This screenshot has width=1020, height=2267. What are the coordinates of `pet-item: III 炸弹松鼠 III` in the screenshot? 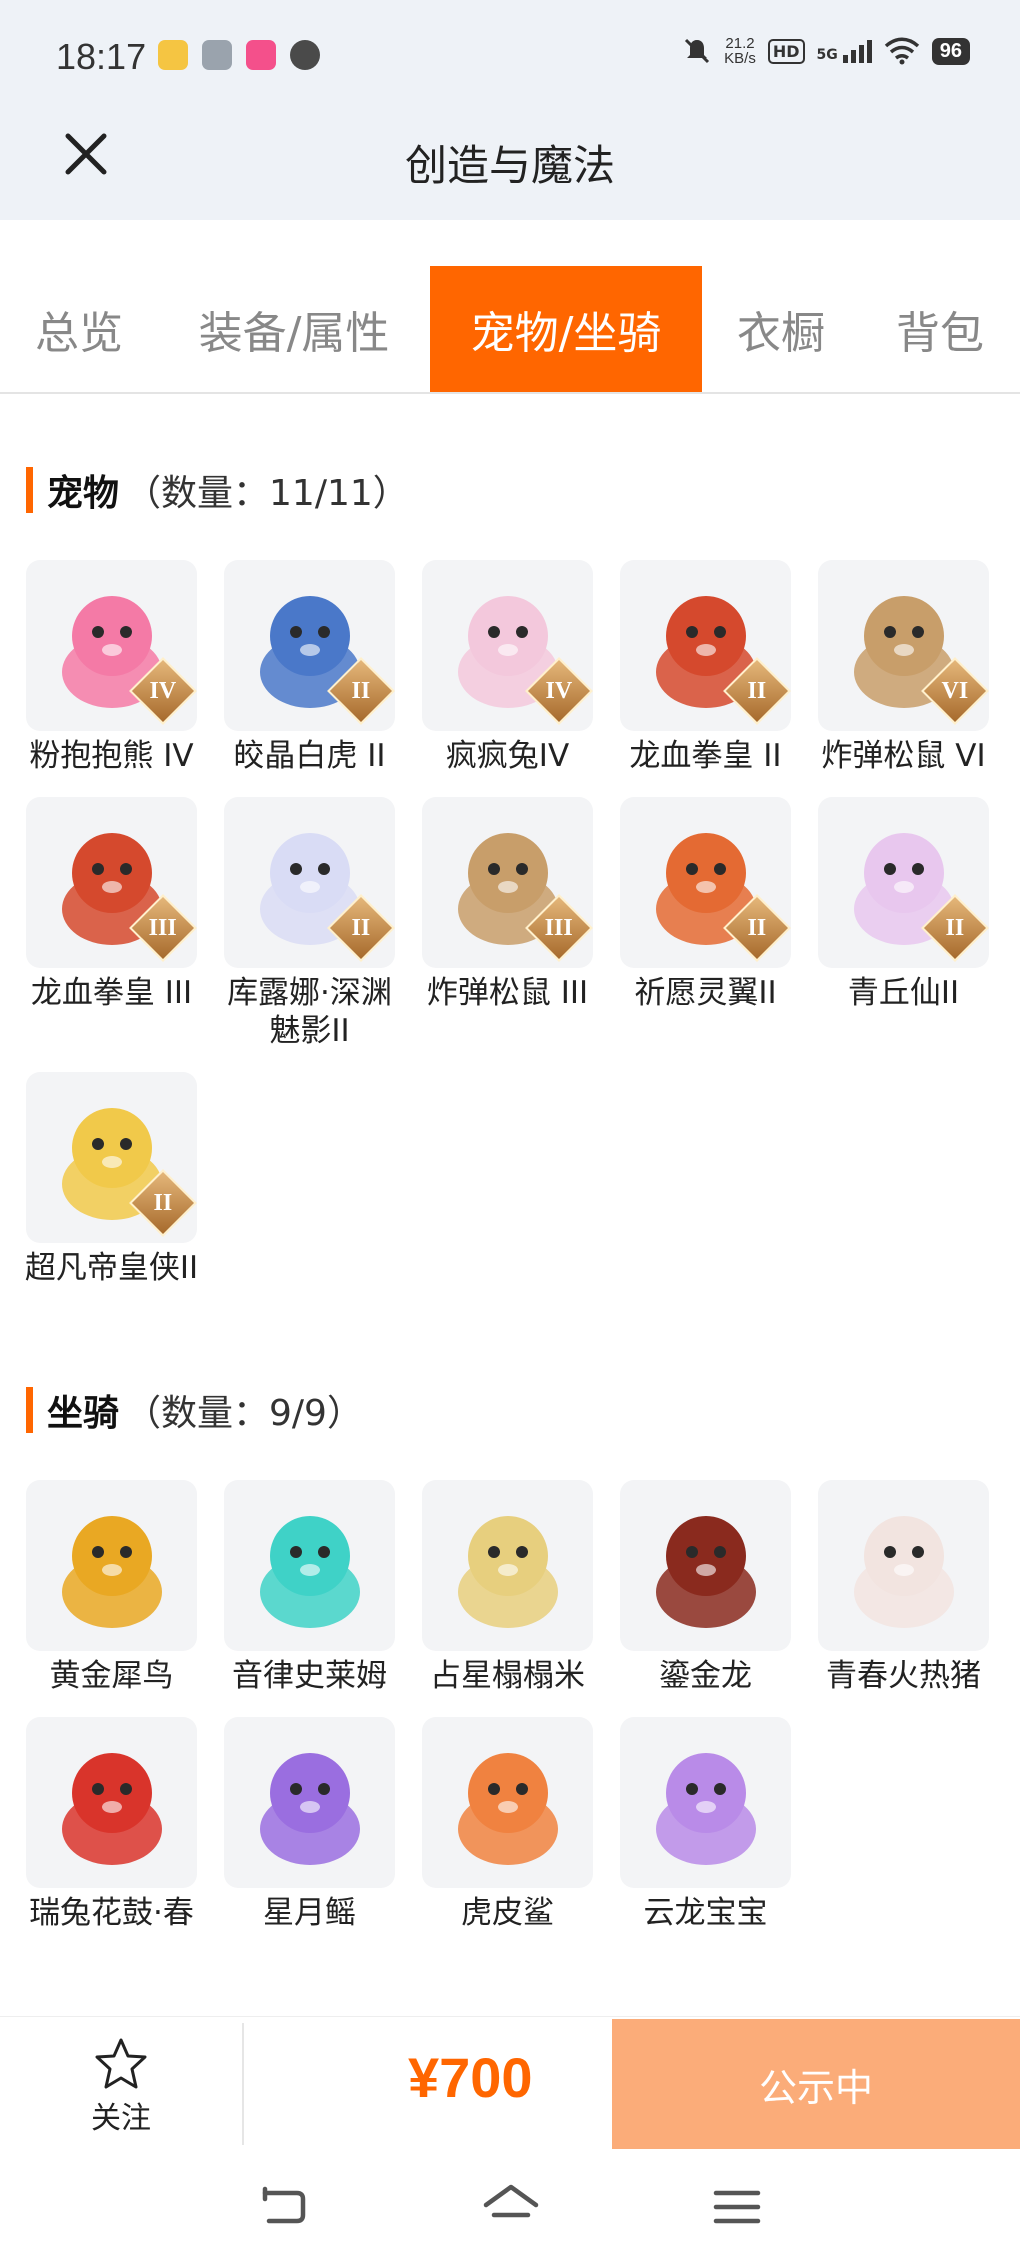 It's located at (507, 923).